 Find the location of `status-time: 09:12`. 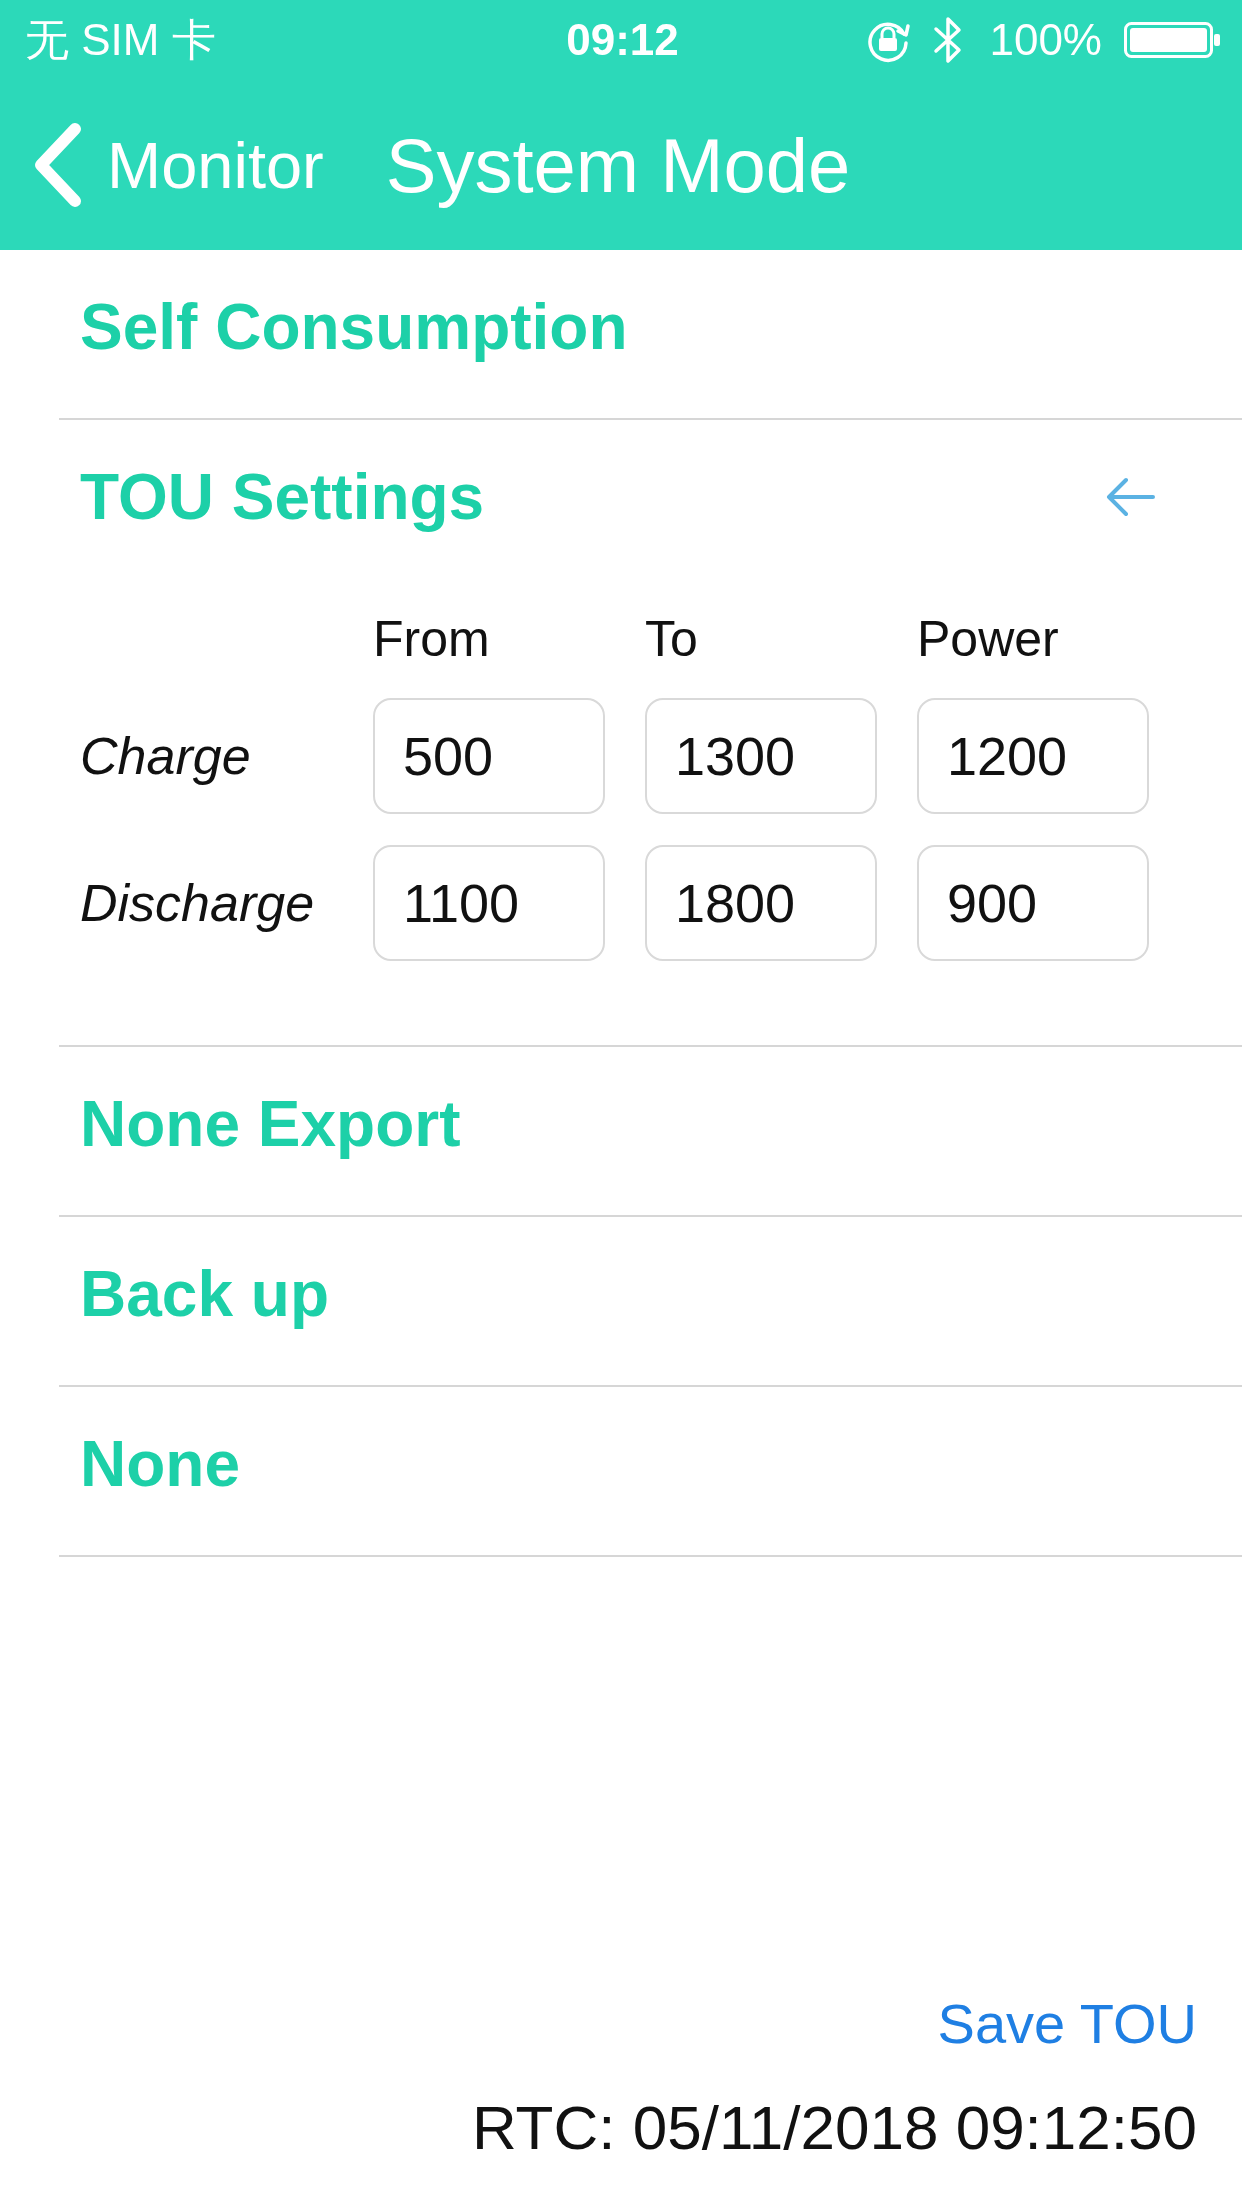

status-time: 09:12 is located at coordinates (622, 40).